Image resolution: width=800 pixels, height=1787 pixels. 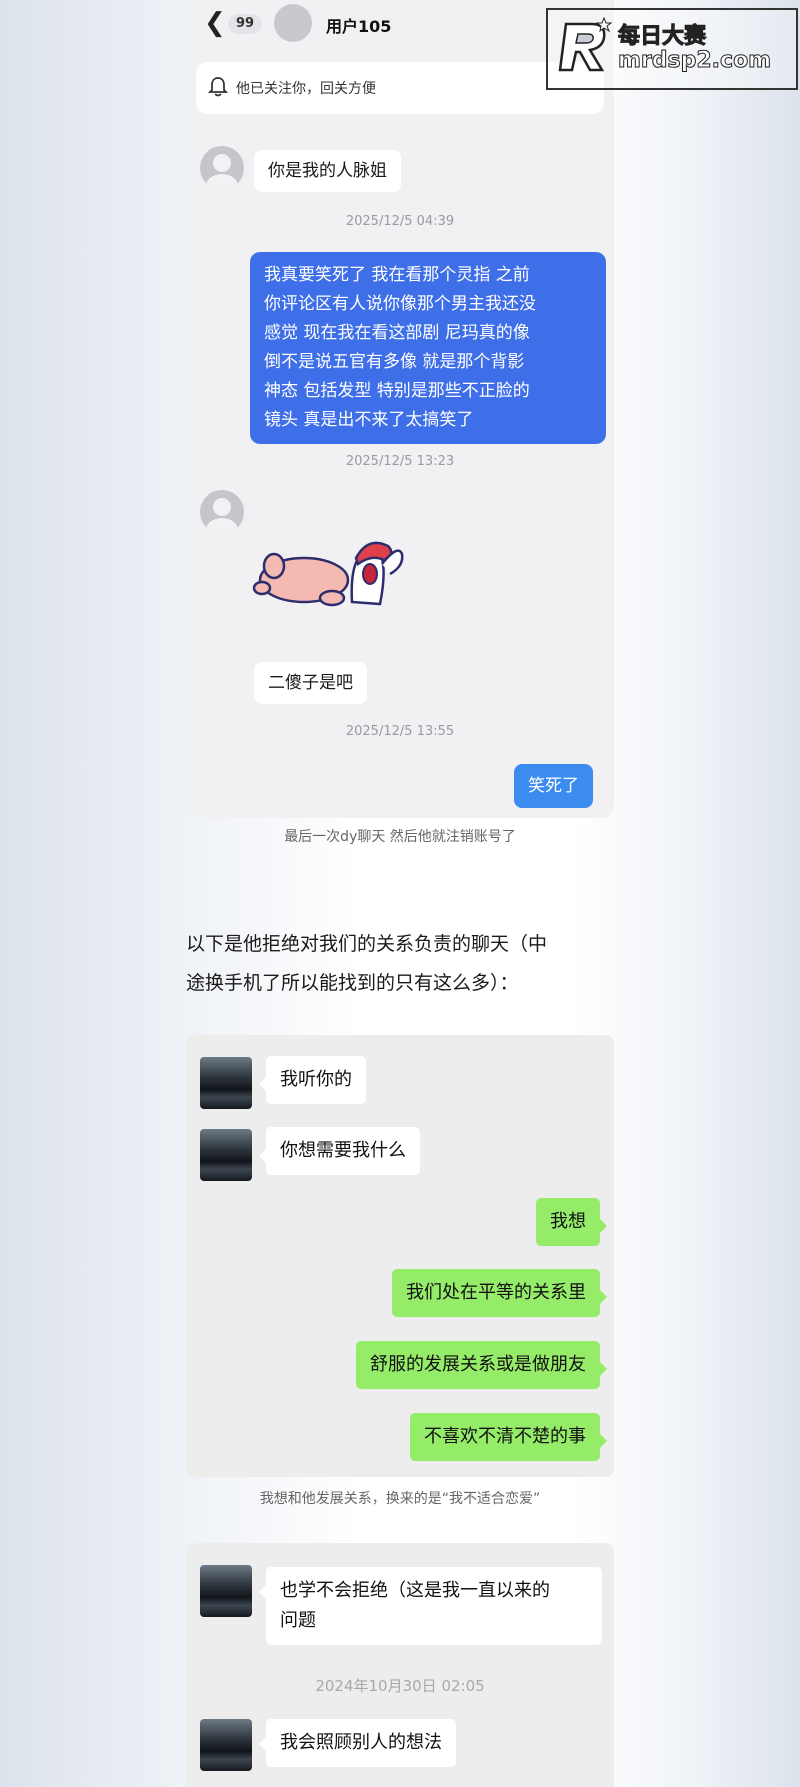 I want to click on message-text: 我们处在平等的关系里, so click(x=496, y=1292).